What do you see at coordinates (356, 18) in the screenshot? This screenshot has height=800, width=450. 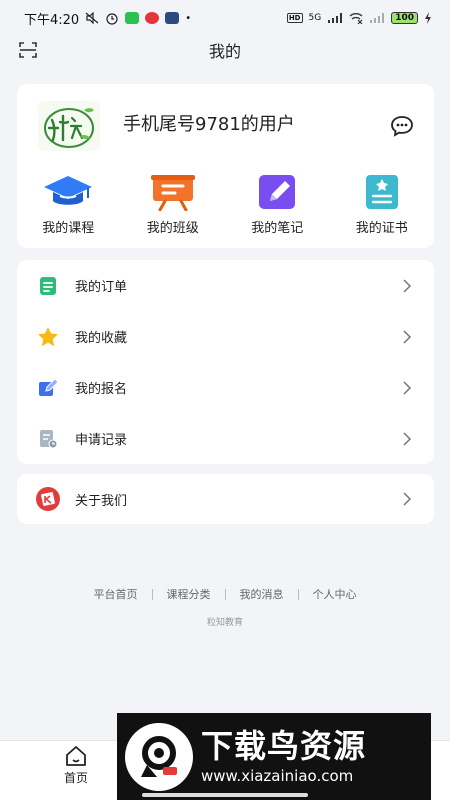 I see `wifi-off-icon` at bounding box center [356, 18].